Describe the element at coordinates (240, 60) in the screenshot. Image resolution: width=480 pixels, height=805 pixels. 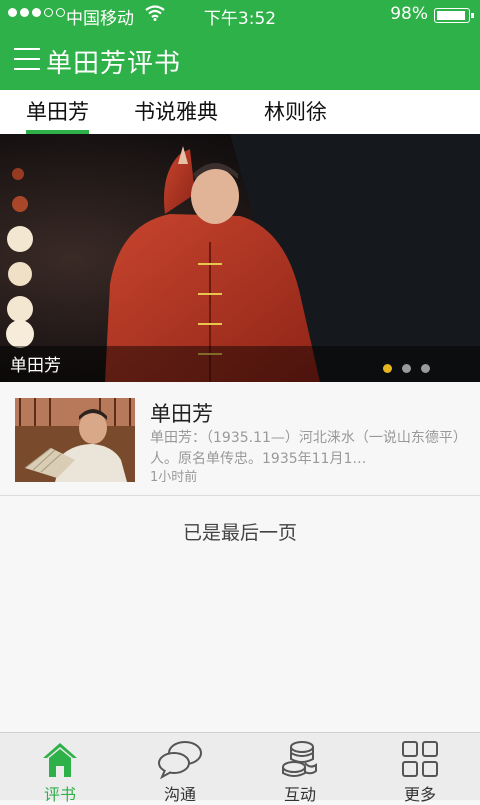
I see `app-bar: 单田芳评书` at that location.